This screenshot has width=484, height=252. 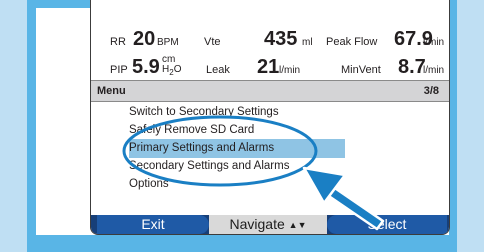 I want to click on vte-value: 435, so click(x=281, y=39).